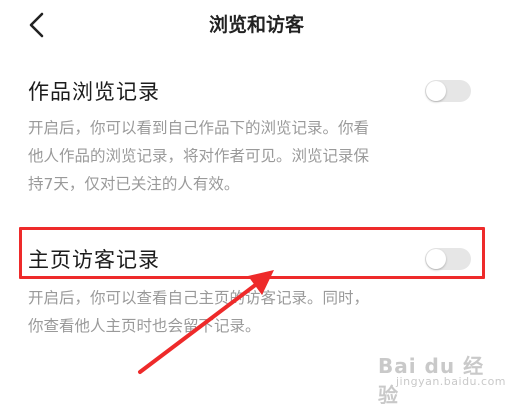  I want to click on description-line: 开启后，你可以看到自己作品下的浏览记录。你看, so click(199, 128).